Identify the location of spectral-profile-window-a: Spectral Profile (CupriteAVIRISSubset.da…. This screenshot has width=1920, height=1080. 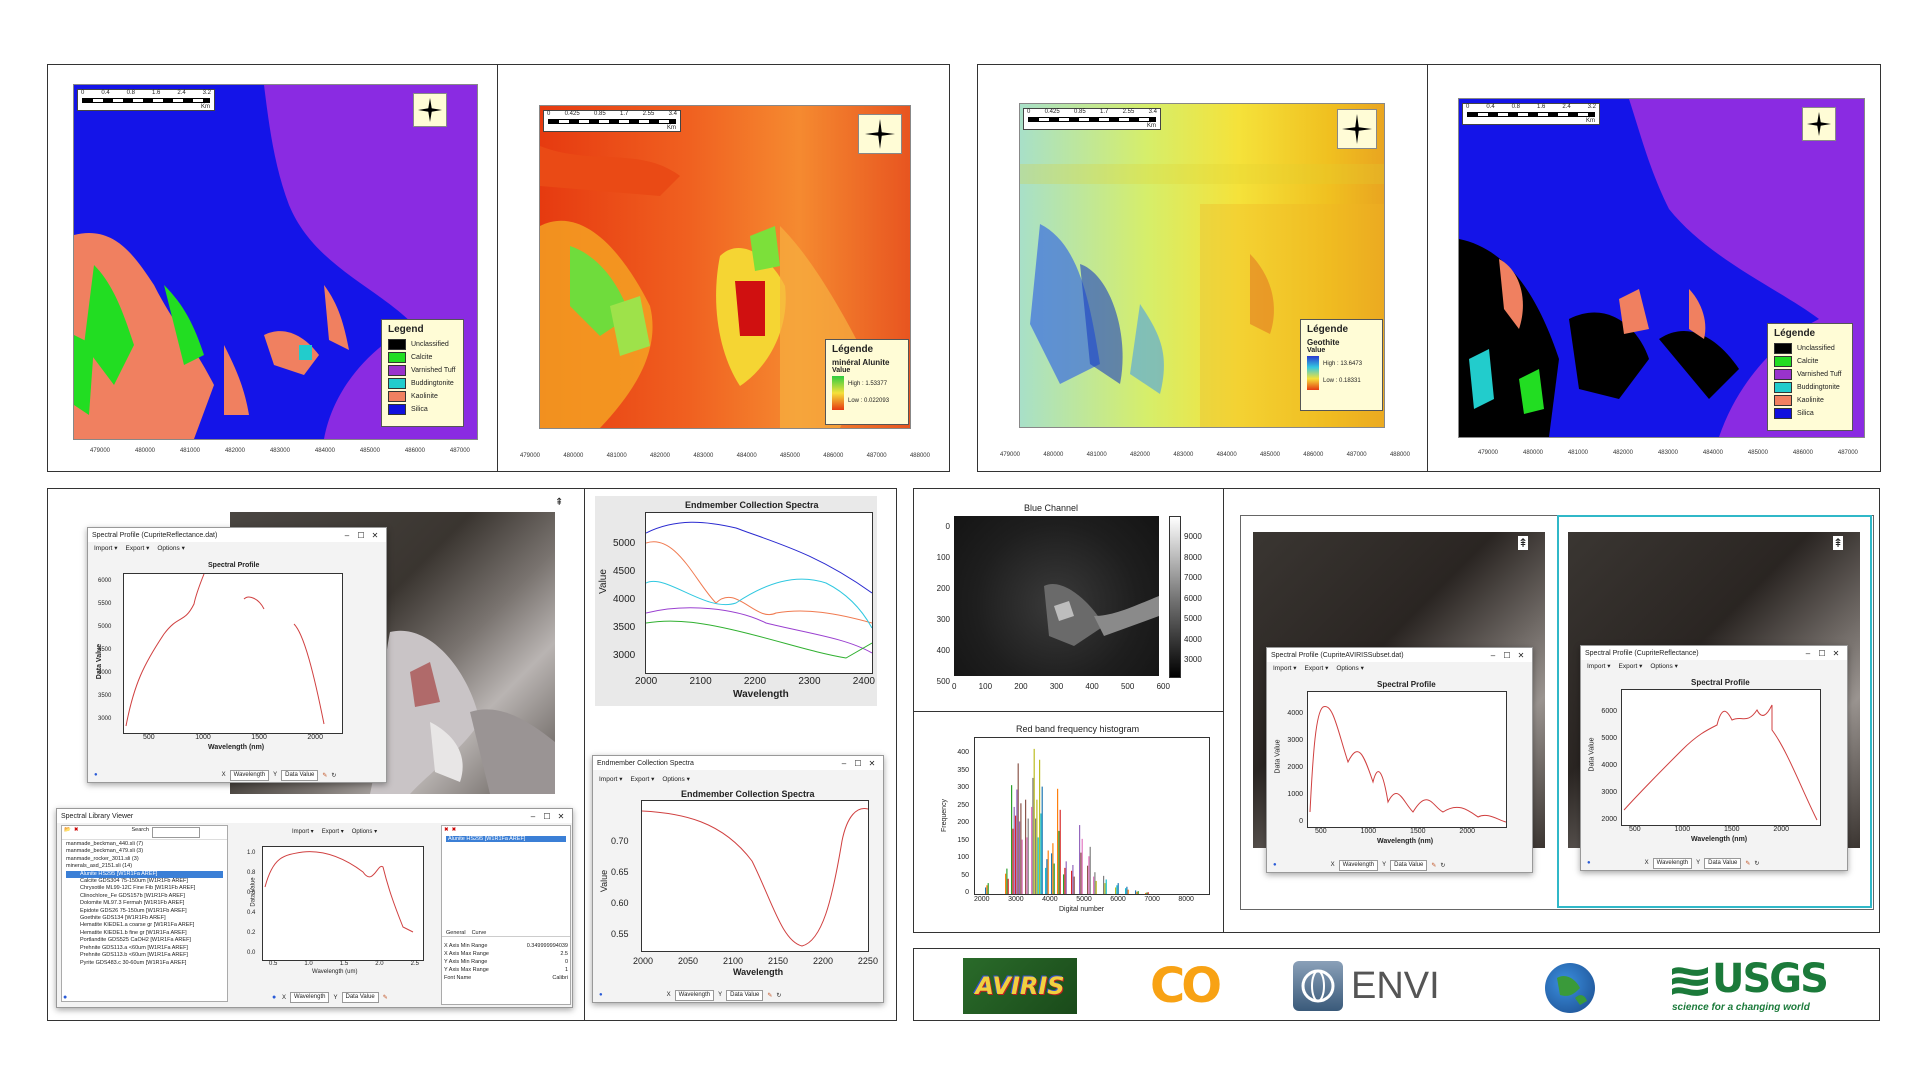
(1399, 760).